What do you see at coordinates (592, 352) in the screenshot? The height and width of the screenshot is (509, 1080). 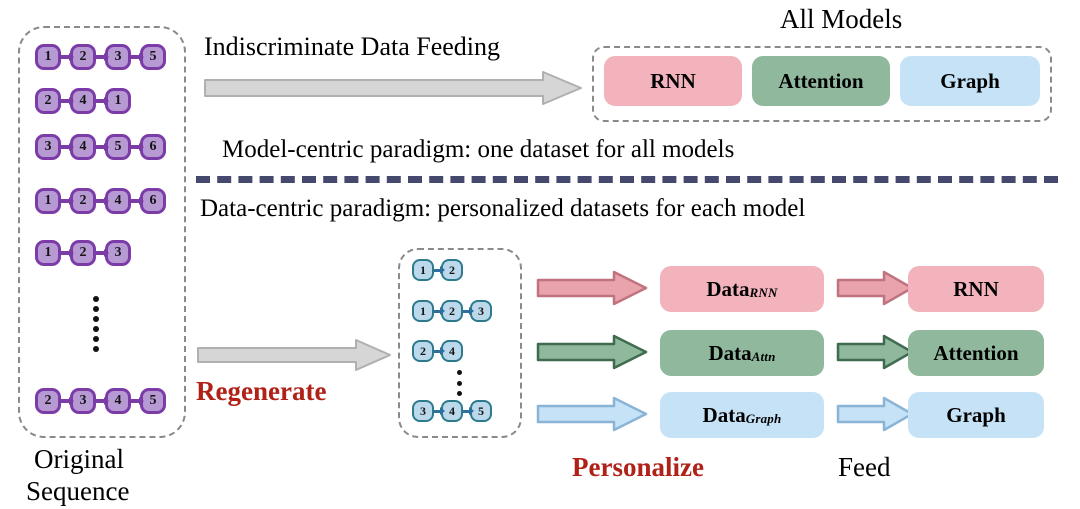 I see `personalize-arrow-icon-attention` at bounding box center [592, 352].